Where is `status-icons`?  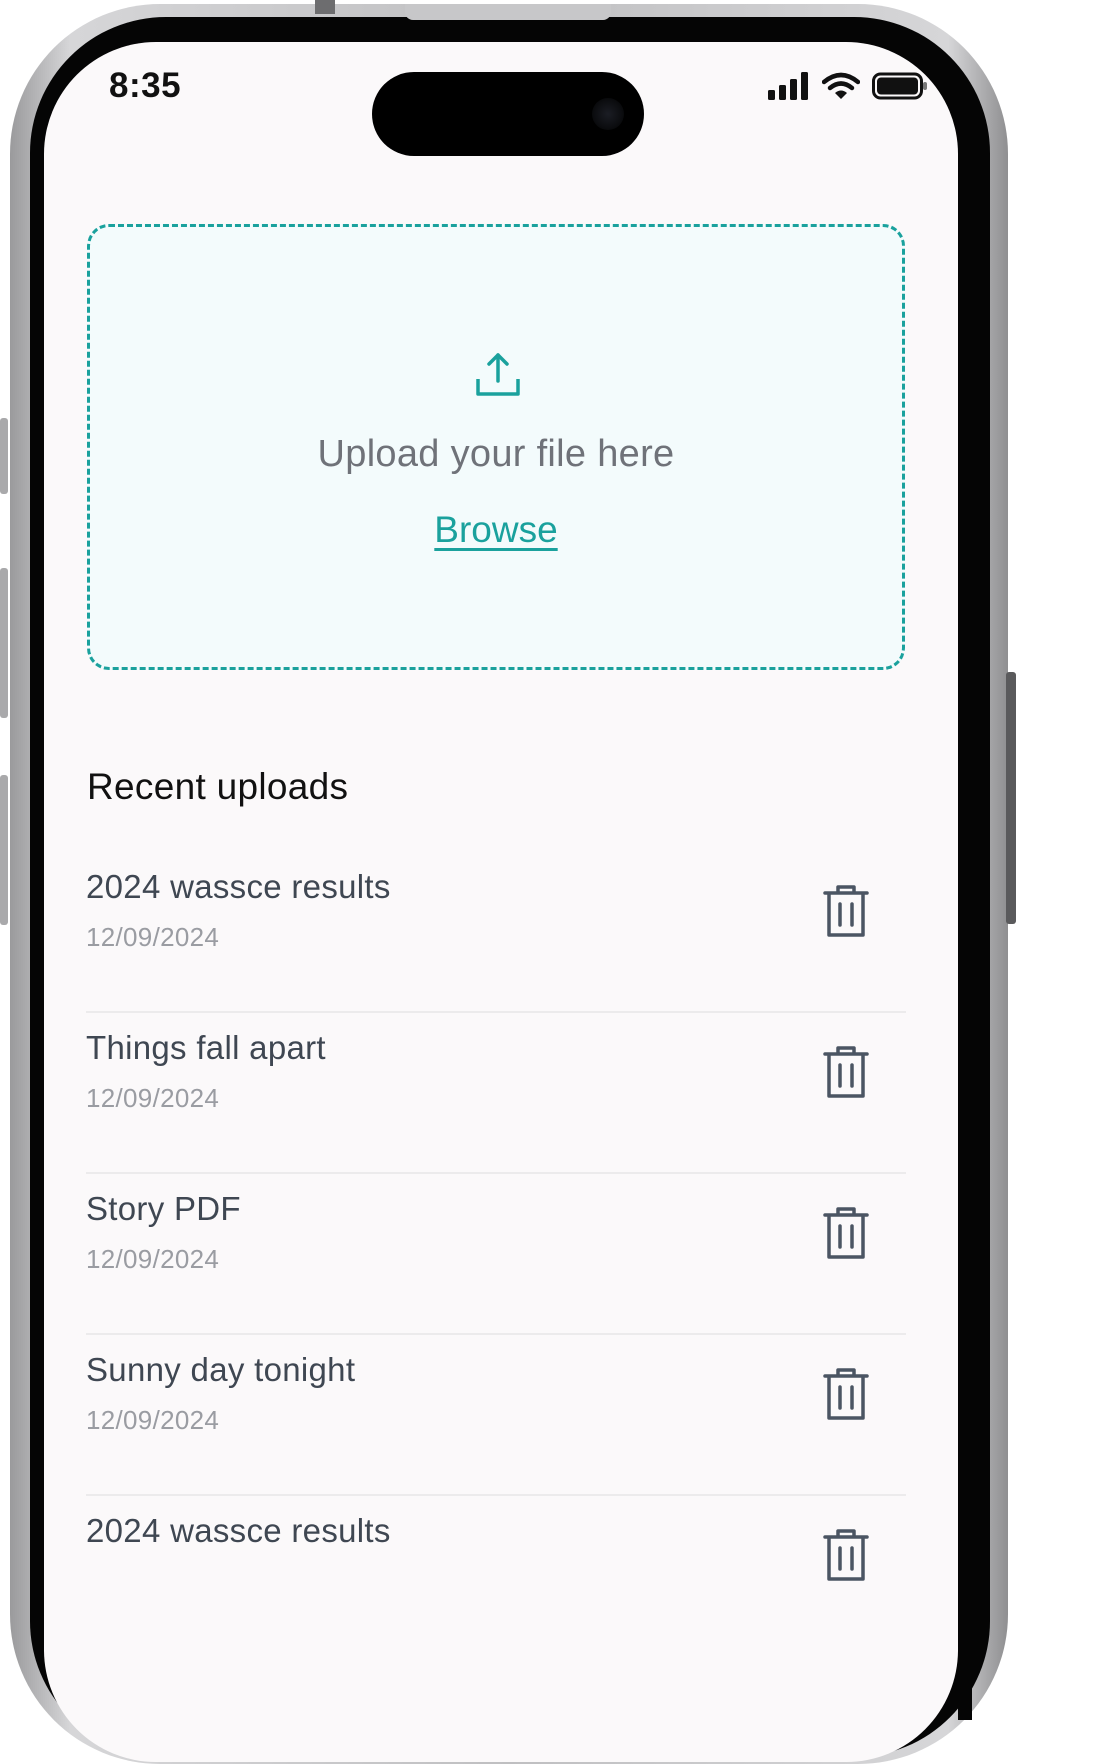
status-icons is located at coordinates (848, 86).